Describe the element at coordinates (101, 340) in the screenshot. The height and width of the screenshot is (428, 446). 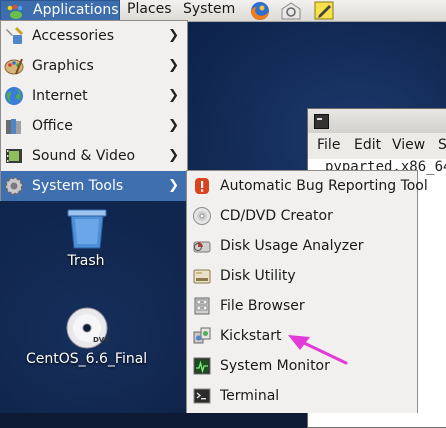
I see `dvd-badge: DVD` at that location.